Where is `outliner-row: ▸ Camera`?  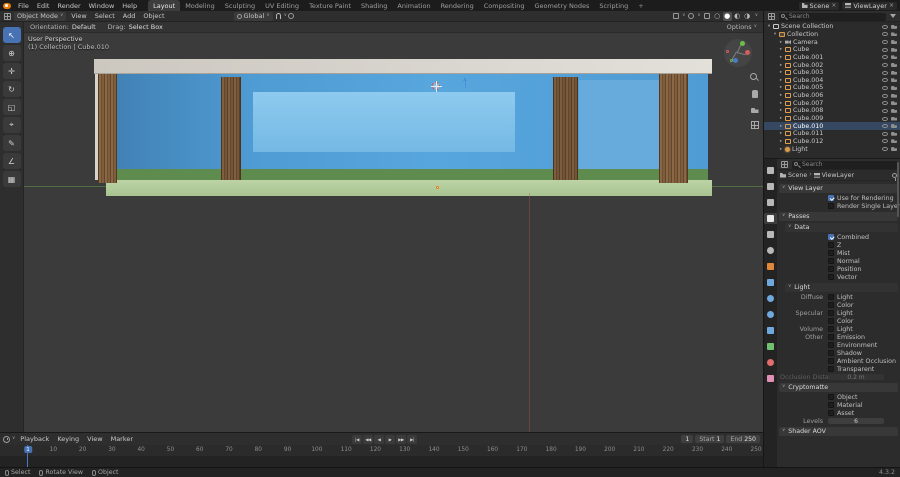 outliner-row: ▸ Camera is located at coordinates (832, 42).